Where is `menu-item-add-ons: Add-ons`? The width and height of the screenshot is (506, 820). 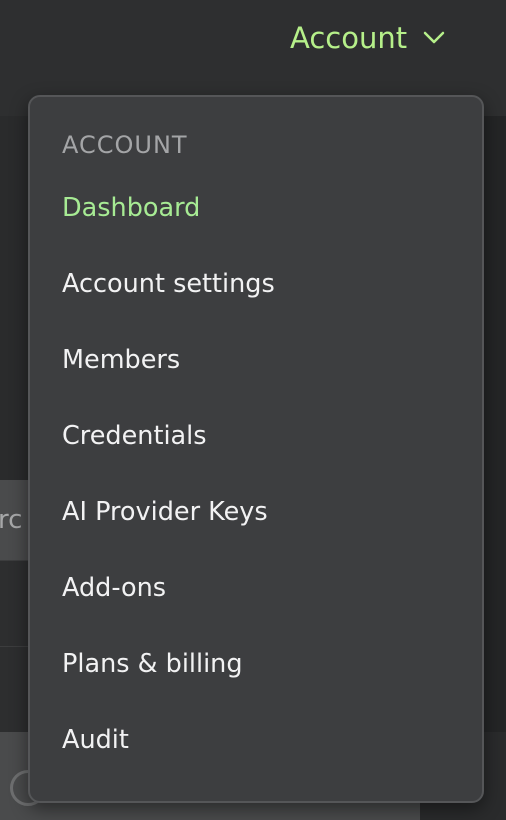
menu-item-add-ons: Add-ons is located at coordinates (256, 591).